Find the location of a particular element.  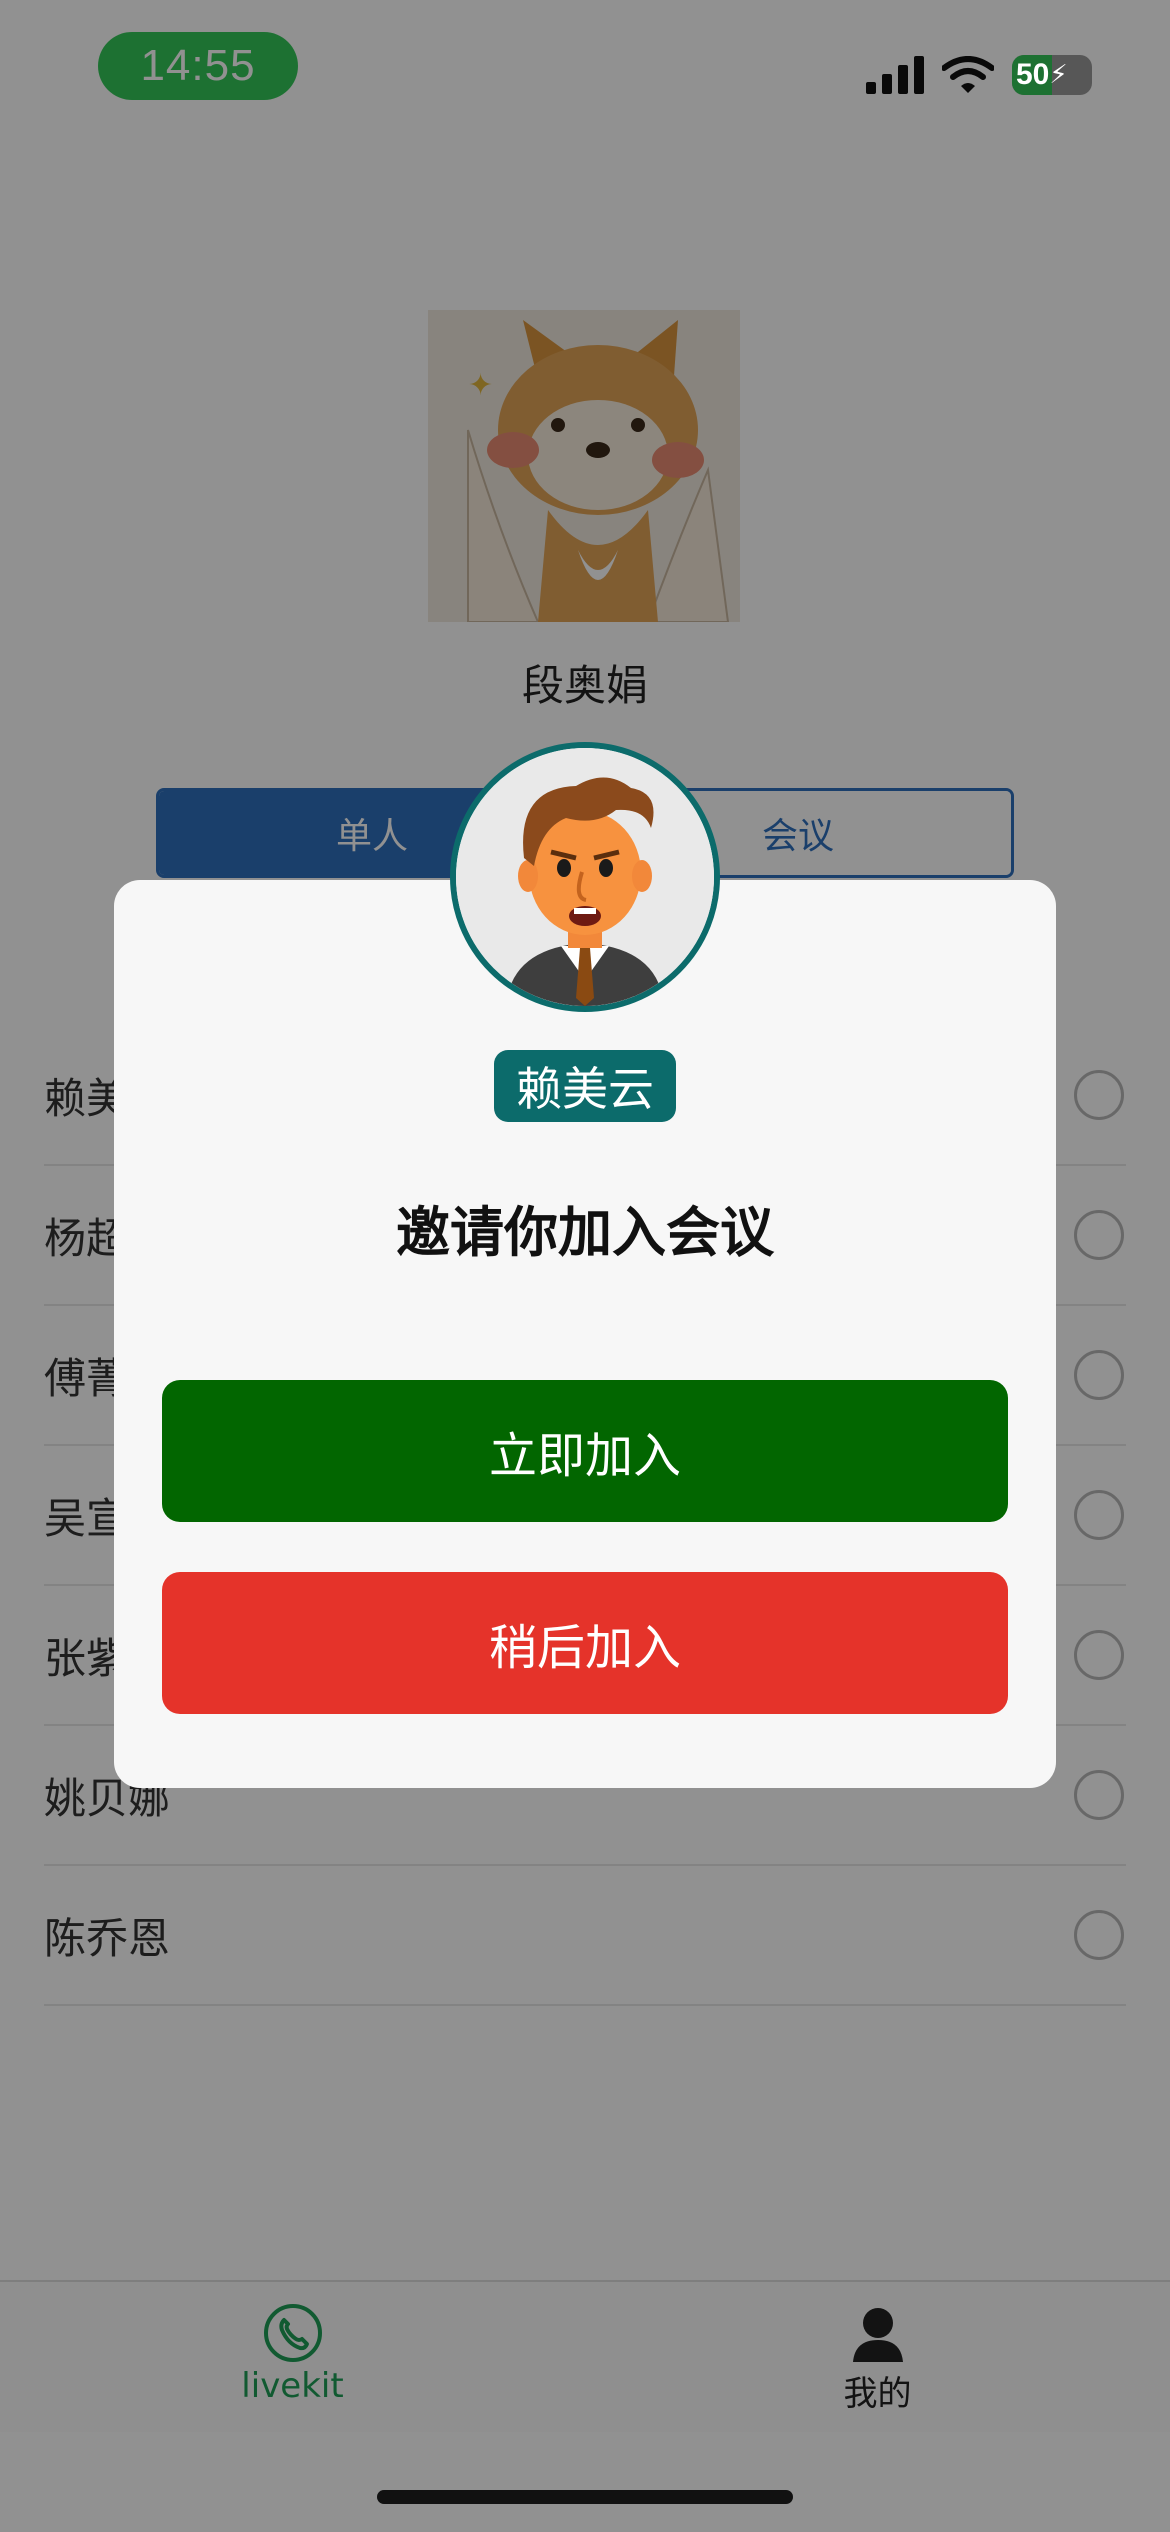

join-now-button: 立即加入 is located at coordinates (585, 1451).